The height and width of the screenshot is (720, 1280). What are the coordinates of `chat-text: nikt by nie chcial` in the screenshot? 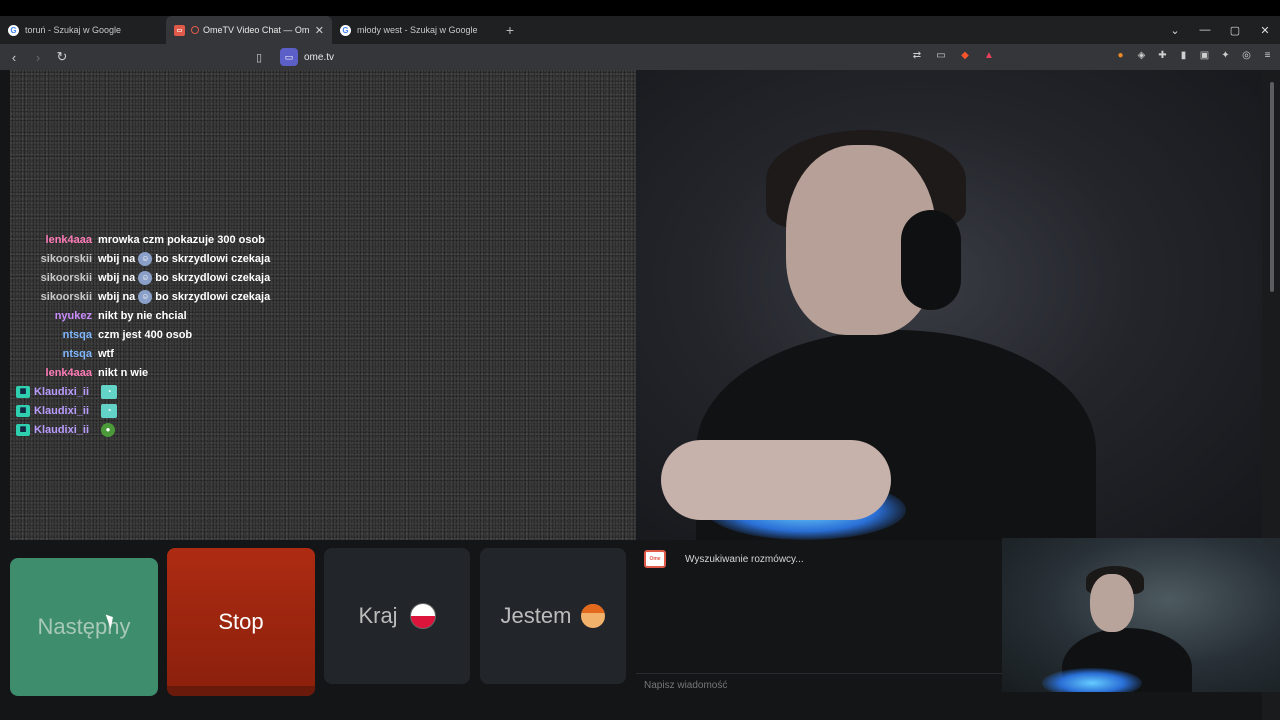 It's located at (142, 315).